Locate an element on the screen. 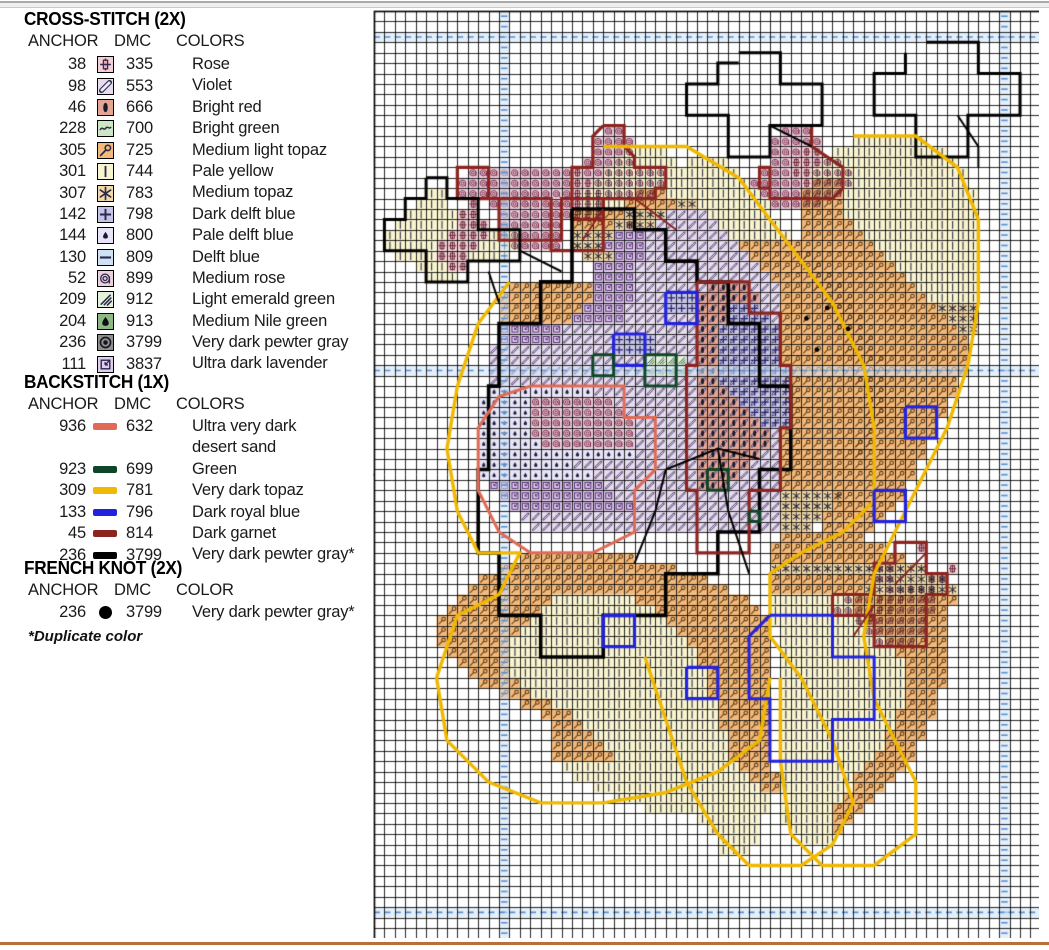 Image resolution: width=1049 pixels, height=950 pixels. legend-color-name: Ultra dark lavender is located at coordinates (260, 363).